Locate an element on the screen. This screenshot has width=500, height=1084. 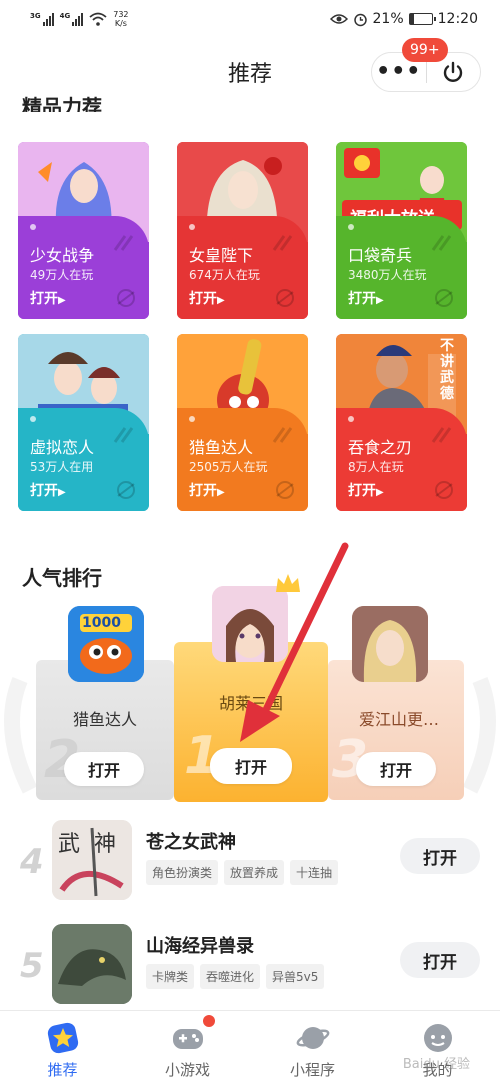
player-count: 3480万人在玩 is located at coordinates (387, 275).